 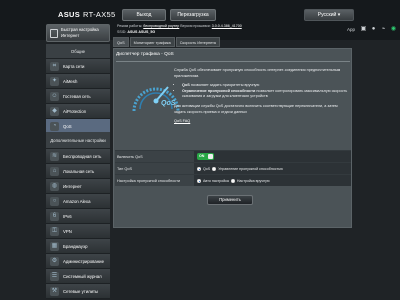 What do you see at coordinates (378, 29) in the screenshot?
I see `header-icons: ▣ ● ⌁ ◉` at bounding box center [378, 29].